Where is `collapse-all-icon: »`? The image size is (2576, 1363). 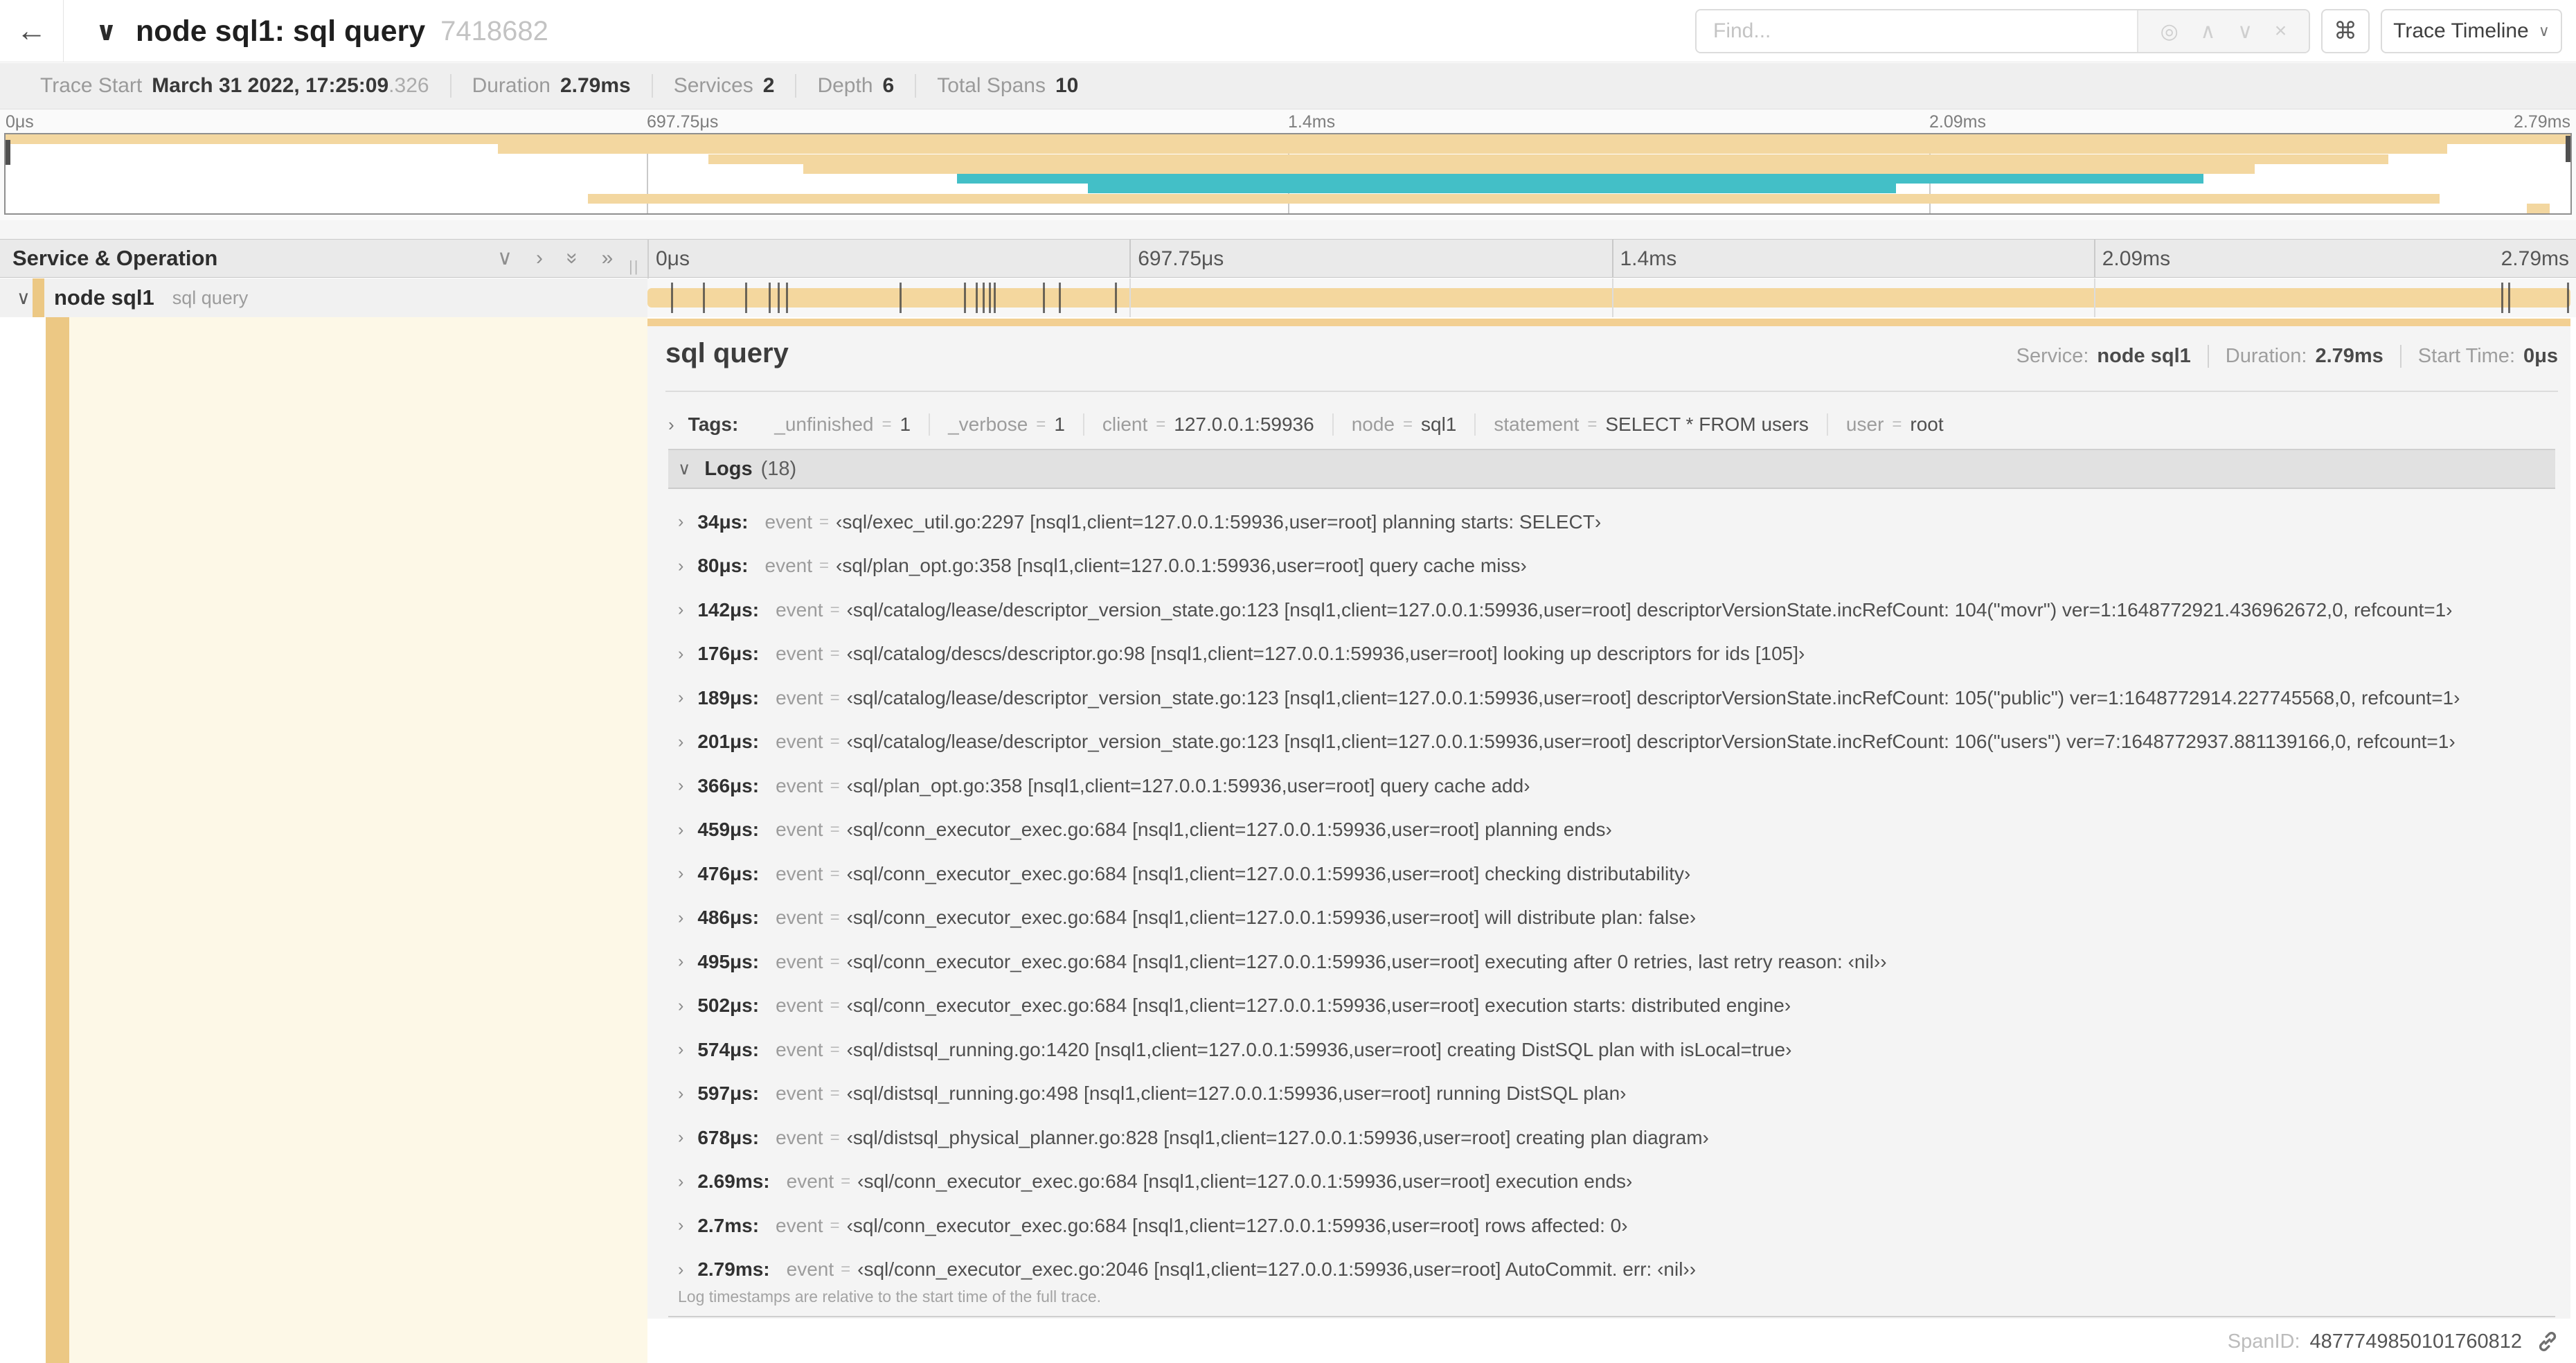 collapse-all-icon: » is located at coordinates (572, 259).